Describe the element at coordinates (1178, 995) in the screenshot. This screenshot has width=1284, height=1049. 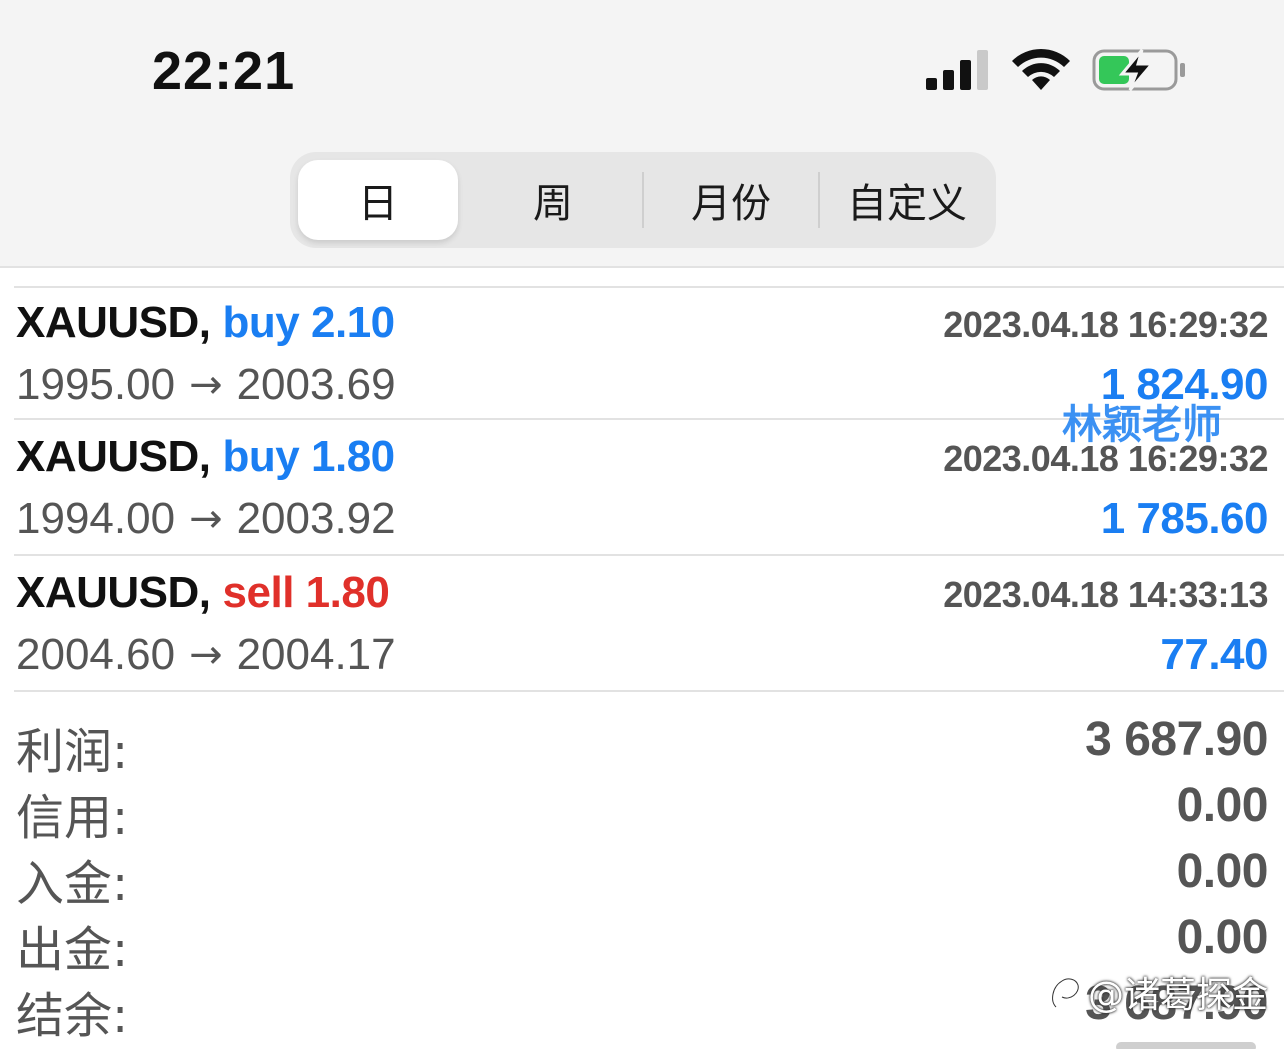
I see `brand-watermark-text: @诸葛探金` at that location.